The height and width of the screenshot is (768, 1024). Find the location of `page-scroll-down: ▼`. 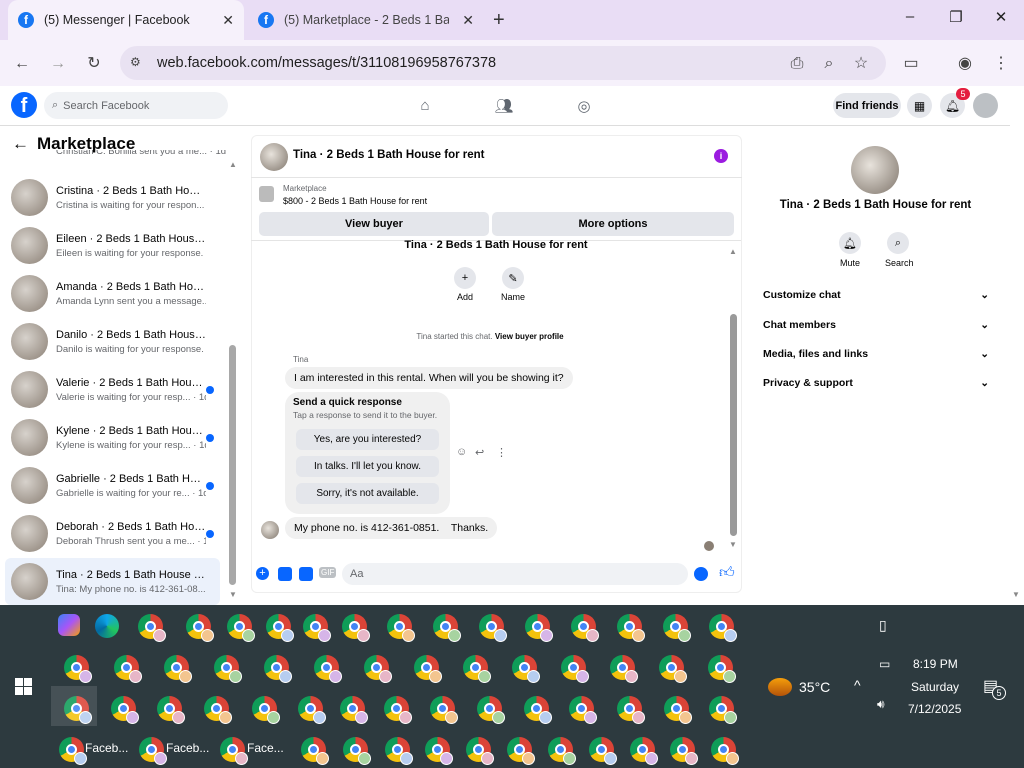

page-scroll-down: ▼ is located at coordinates (1016, 594).